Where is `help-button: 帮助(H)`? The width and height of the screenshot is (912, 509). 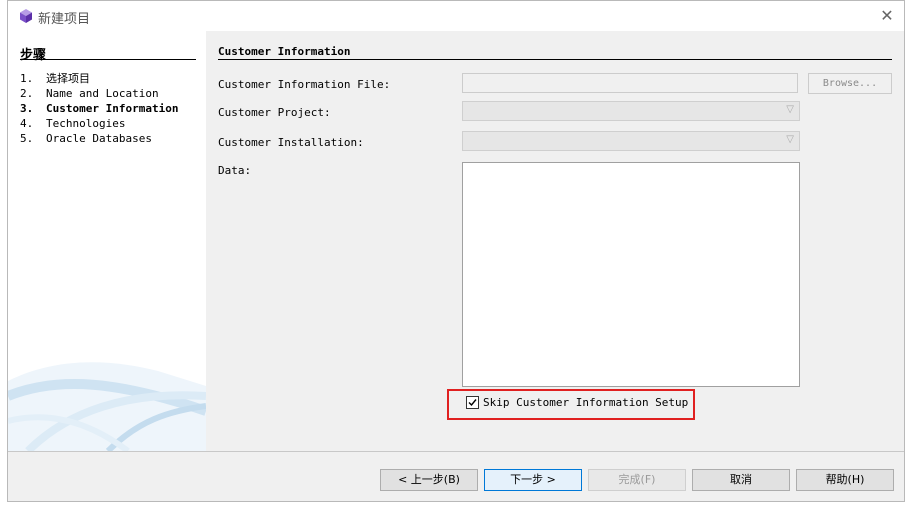 help-button: 帮助(H) is located at coordinates (845, 480).